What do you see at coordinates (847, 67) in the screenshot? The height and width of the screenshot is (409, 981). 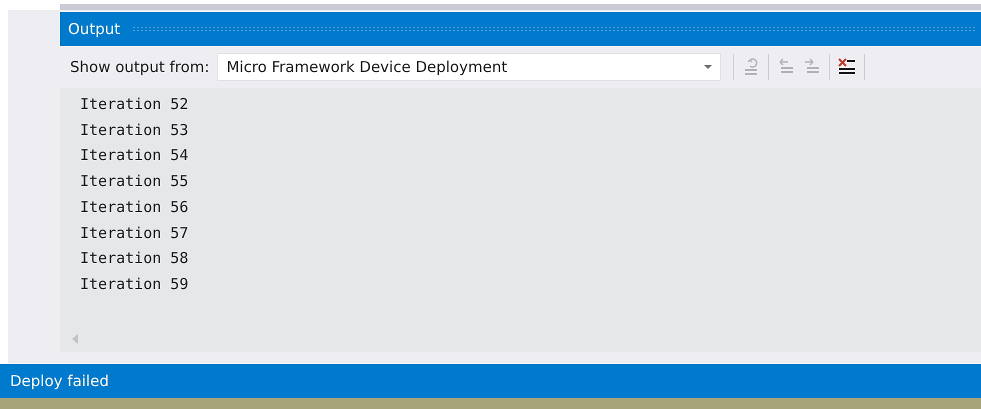 I see `clear-lines-icon` at bounding box center [847, 67].